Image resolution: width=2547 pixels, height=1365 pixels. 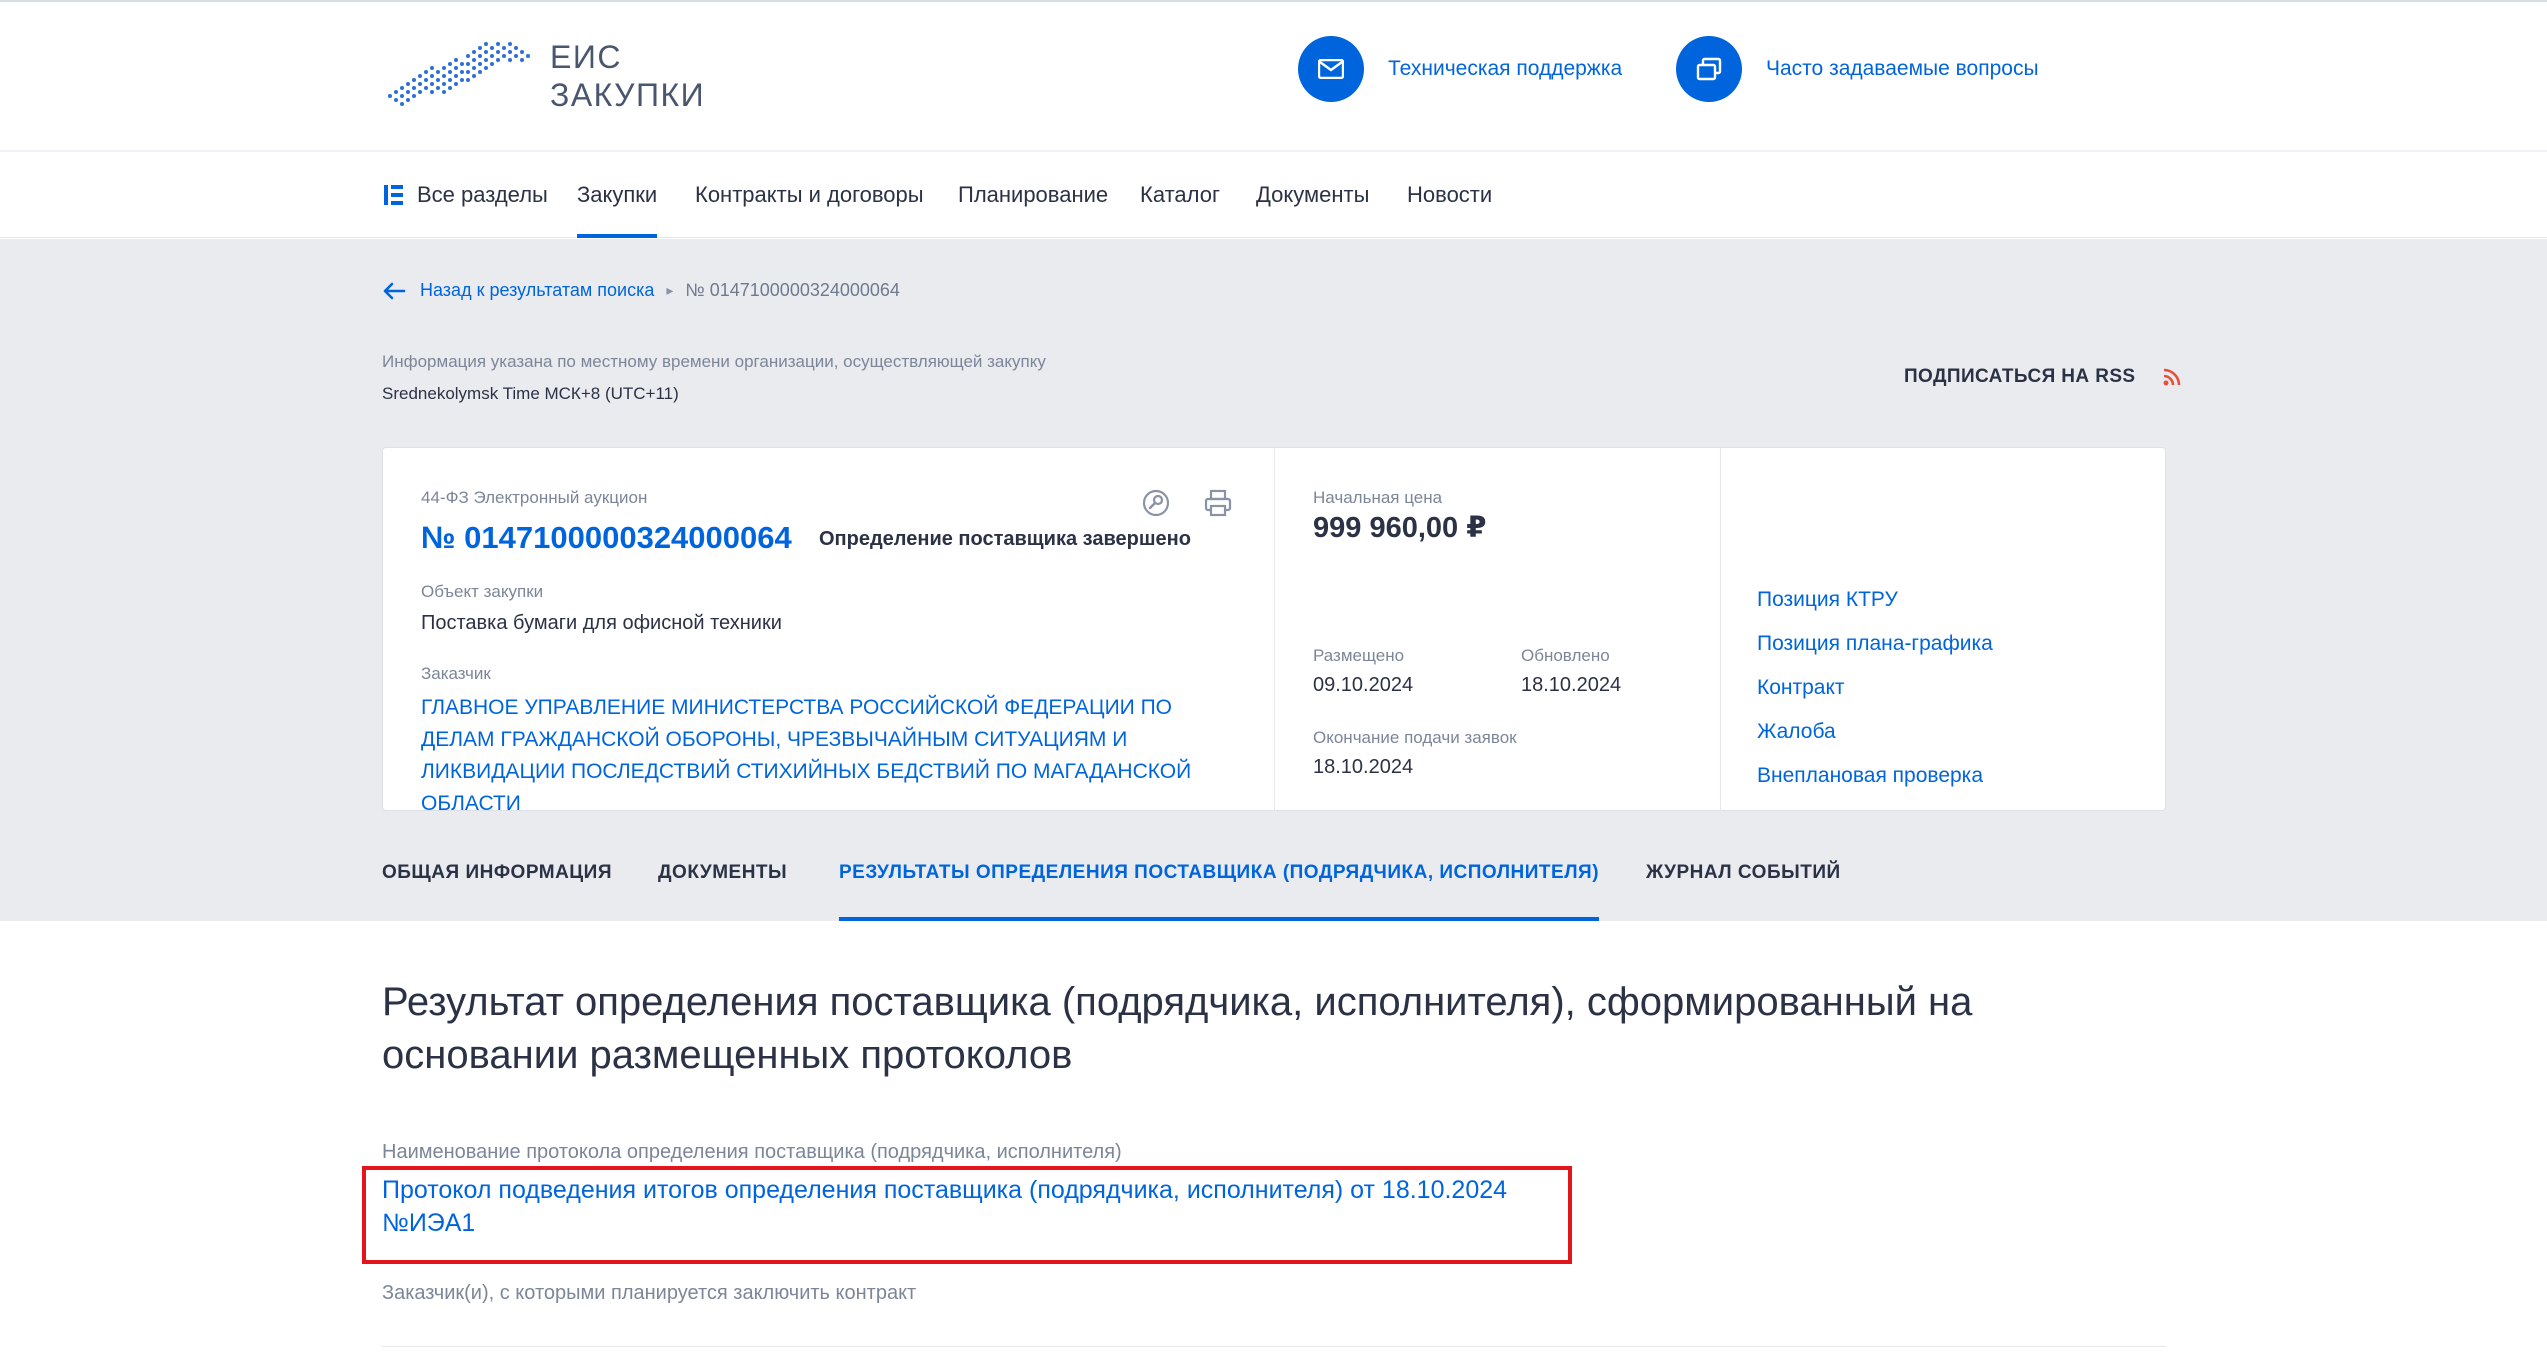 What do you see at coordinates (1565, 655) in the screenshot?
I see `updated-label: Обновлено` at bounding box center [1565, 655].